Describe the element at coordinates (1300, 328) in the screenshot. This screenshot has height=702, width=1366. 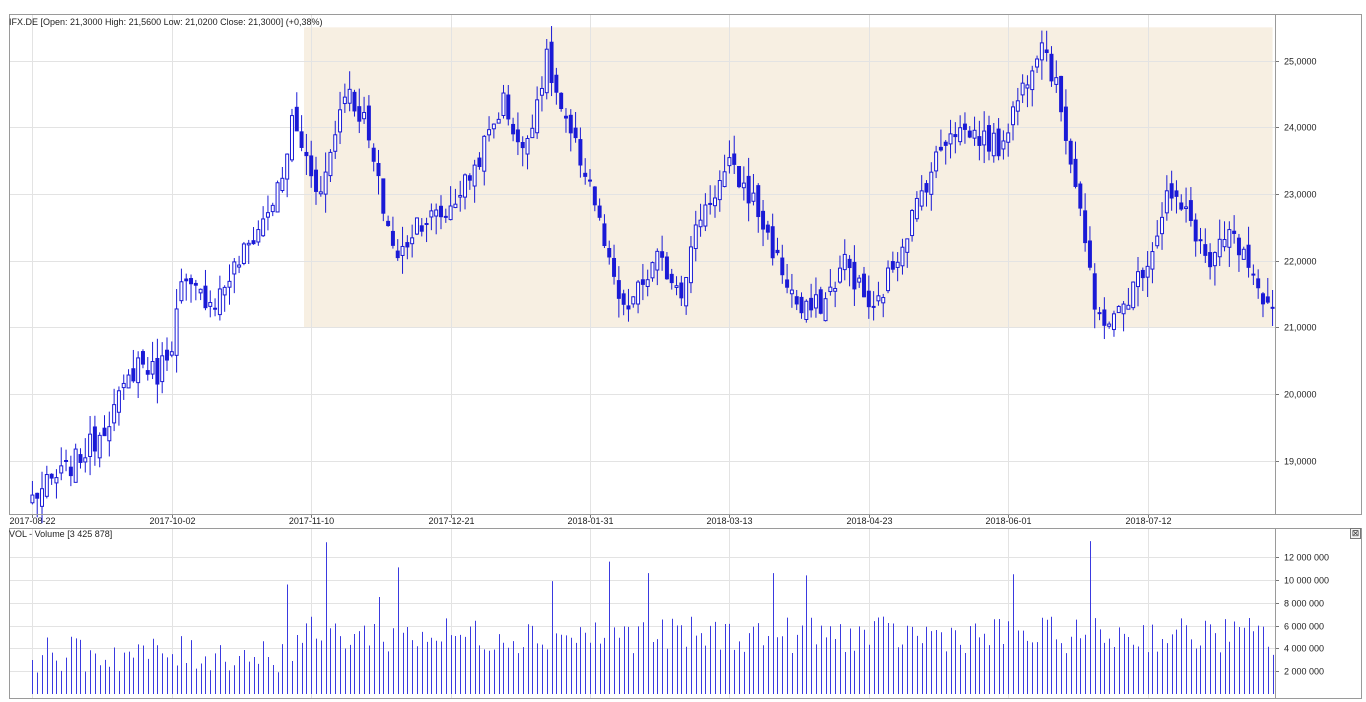
I see `y-tick-label: 21,0000` at that location.